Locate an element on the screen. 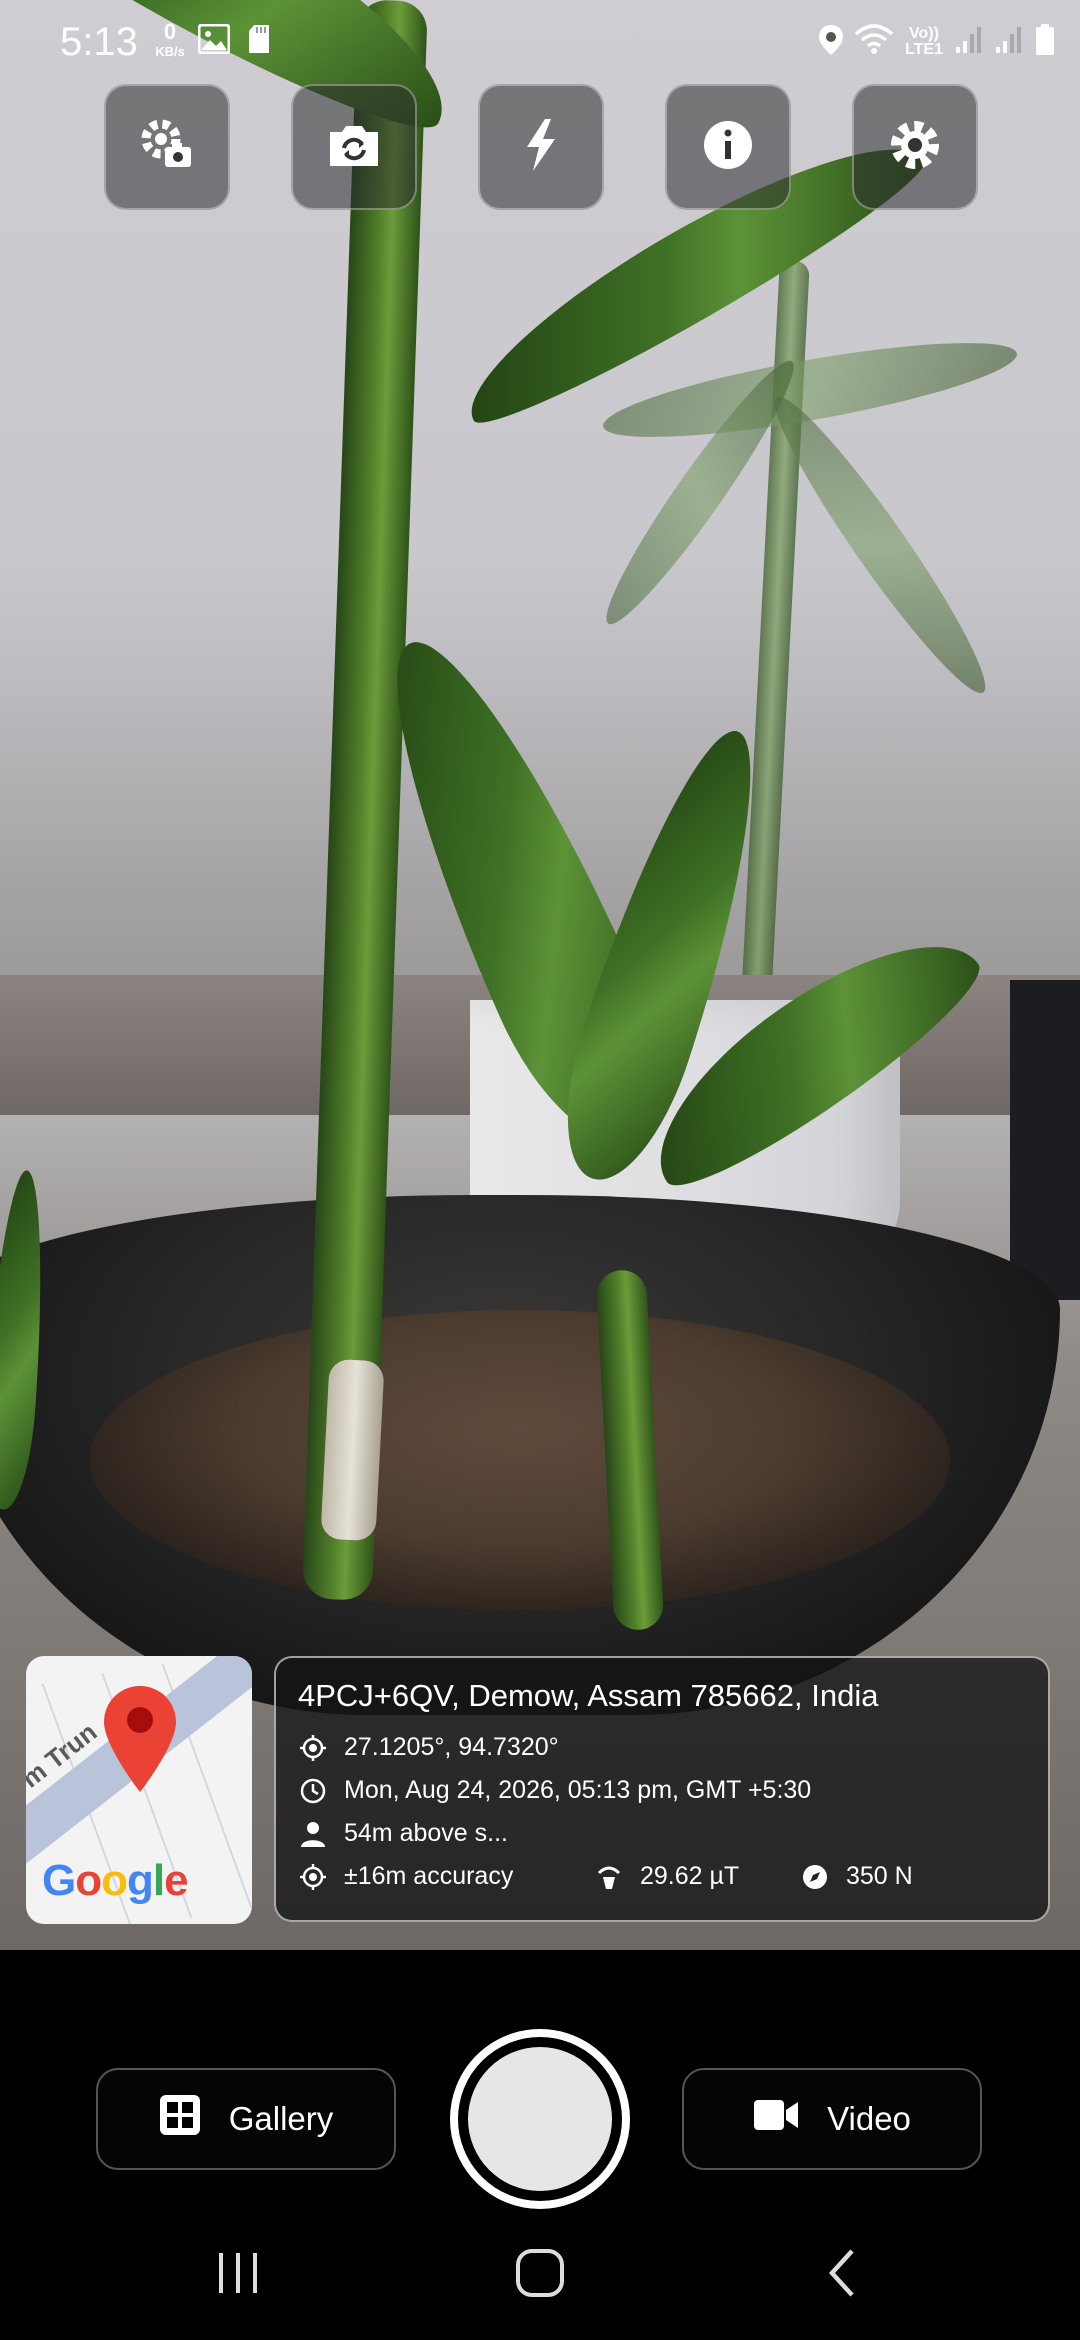 The height and width of the screenshot is (2340, 1080). info-icon is located at coordinates (728, 147).